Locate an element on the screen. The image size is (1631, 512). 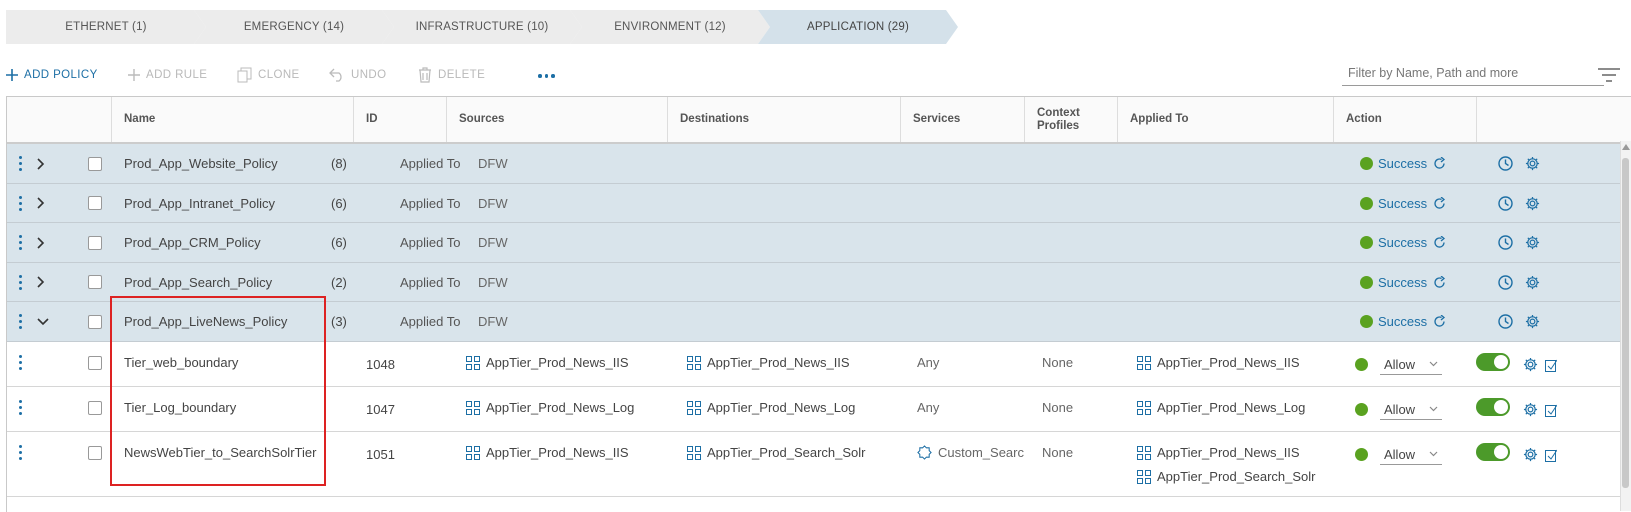
breadcrumb-environment: ENVIRONMENT (12) is located at coordinates (670, 27).